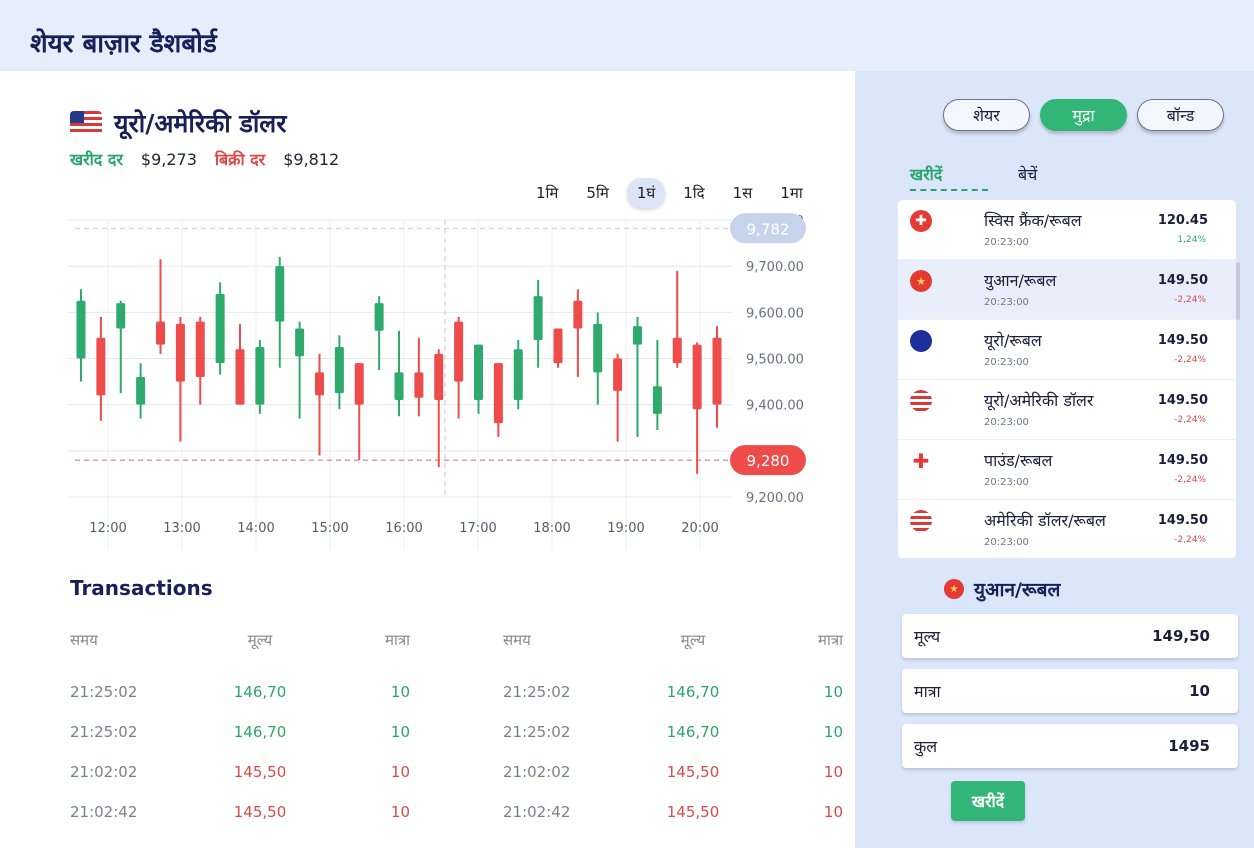 The image size is (1254, 848). What do you see at coordinates (551, 528) in the screenshot?
I see `x-tick-label: 18:00` at bounding box center [551, 528].